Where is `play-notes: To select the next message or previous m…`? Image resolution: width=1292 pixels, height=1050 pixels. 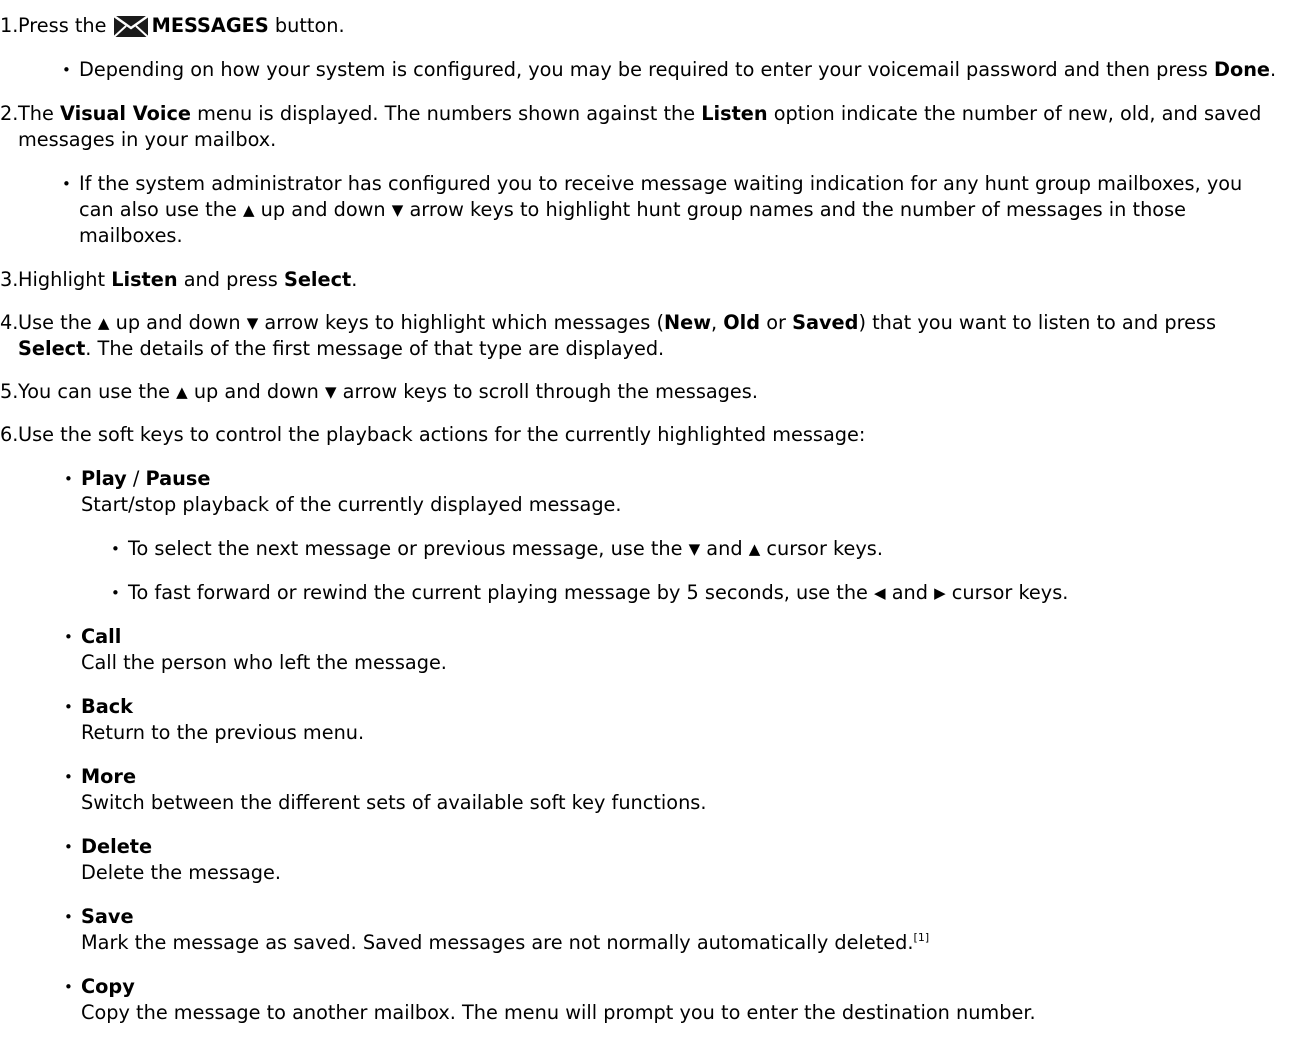
play-notes: To select the next message or previous m… is located at coordinates (701, 571).